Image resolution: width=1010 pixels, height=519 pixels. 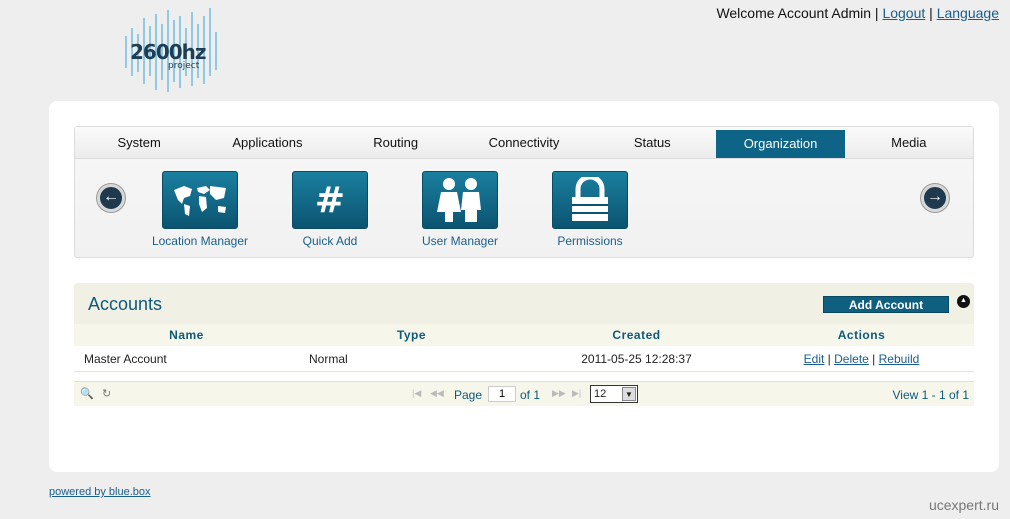 I want to click on welcome-text: Welcome Account Admin |, so click(x=797, y=13).